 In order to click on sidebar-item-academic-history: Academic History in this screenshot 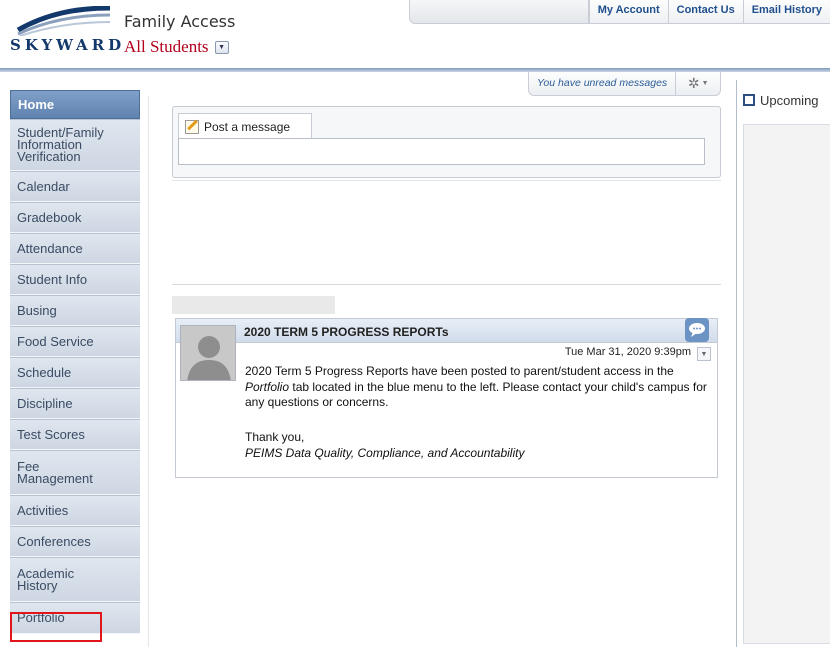, I will do `click(75, 579)`.